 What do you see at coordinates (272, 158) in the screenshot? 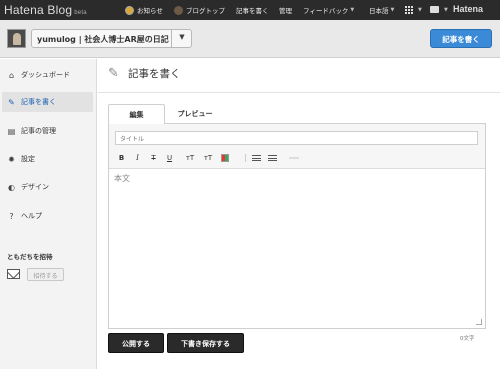
I see `numbered-list-icon` at bounding box center [272, 158].